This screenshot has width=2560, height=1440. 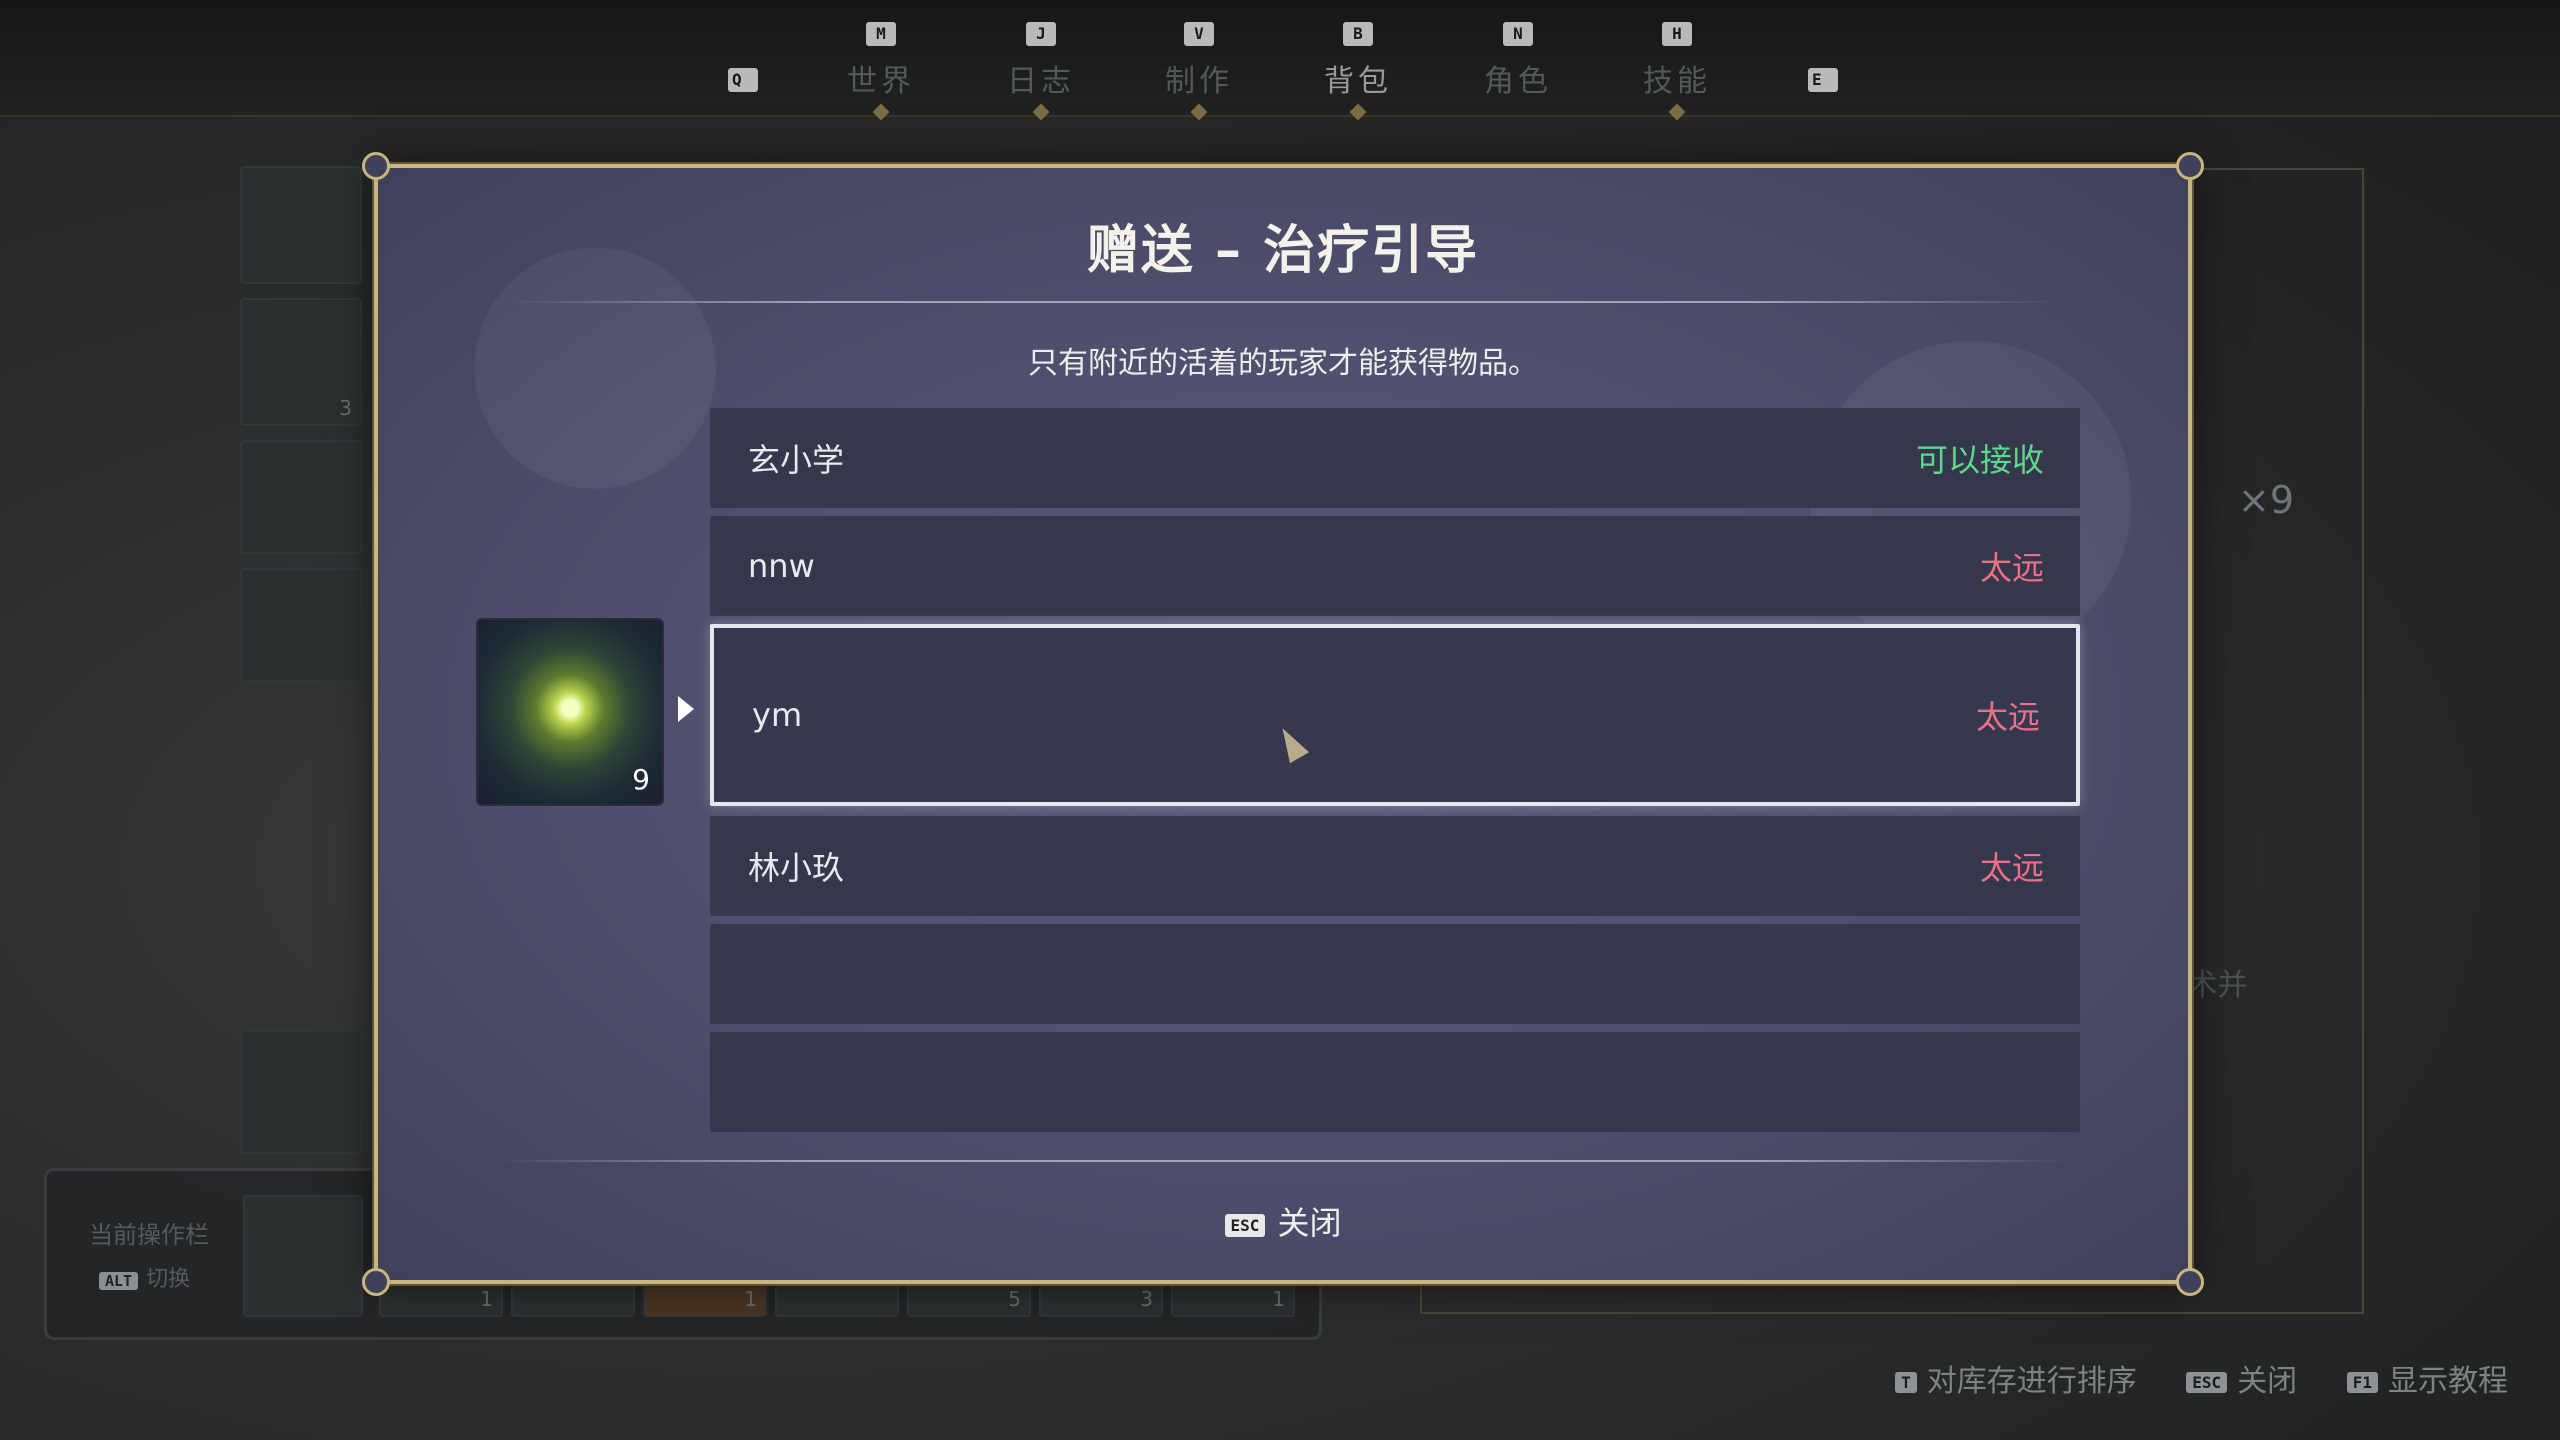 What do you see at coordinates (796, 868) in the screenshot?
I see `player-name: 林小玖` at bounding box center [796, 868].